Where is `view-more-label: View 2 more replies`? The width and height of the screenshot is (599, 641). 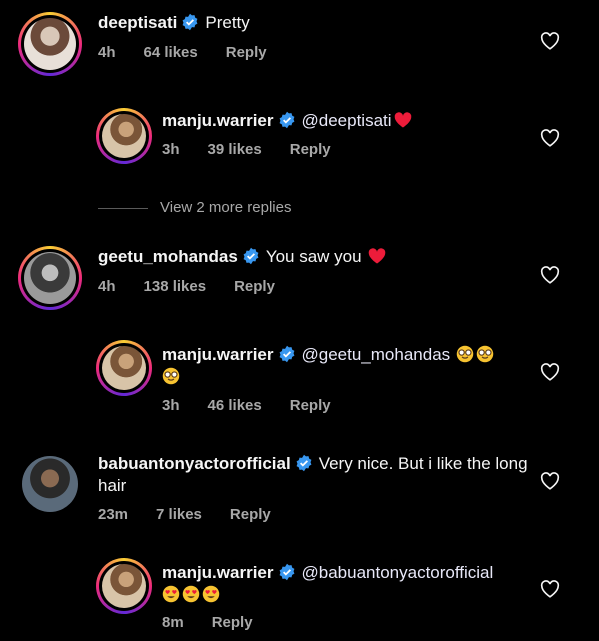 view-more-label: View 2 more replies is located at coordinates (225, 207).